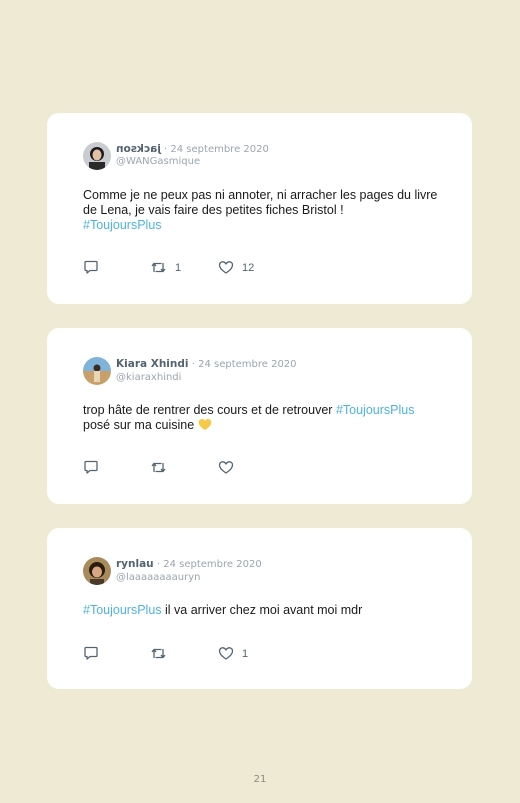  Describe the element at coordinates (183, 468) in the screenshot. I see `tweet-actions` at that location.